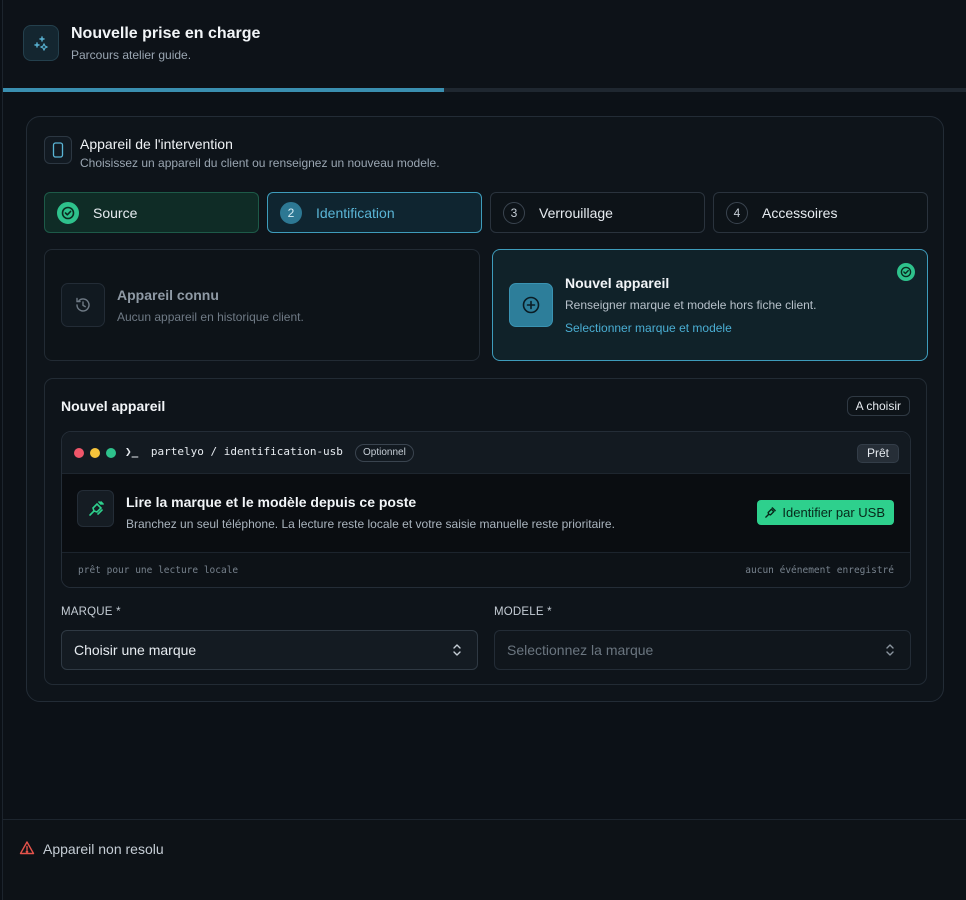 The image size is (966, 900). I want to click on optional-badge: Optionnel, so click(384, 453).